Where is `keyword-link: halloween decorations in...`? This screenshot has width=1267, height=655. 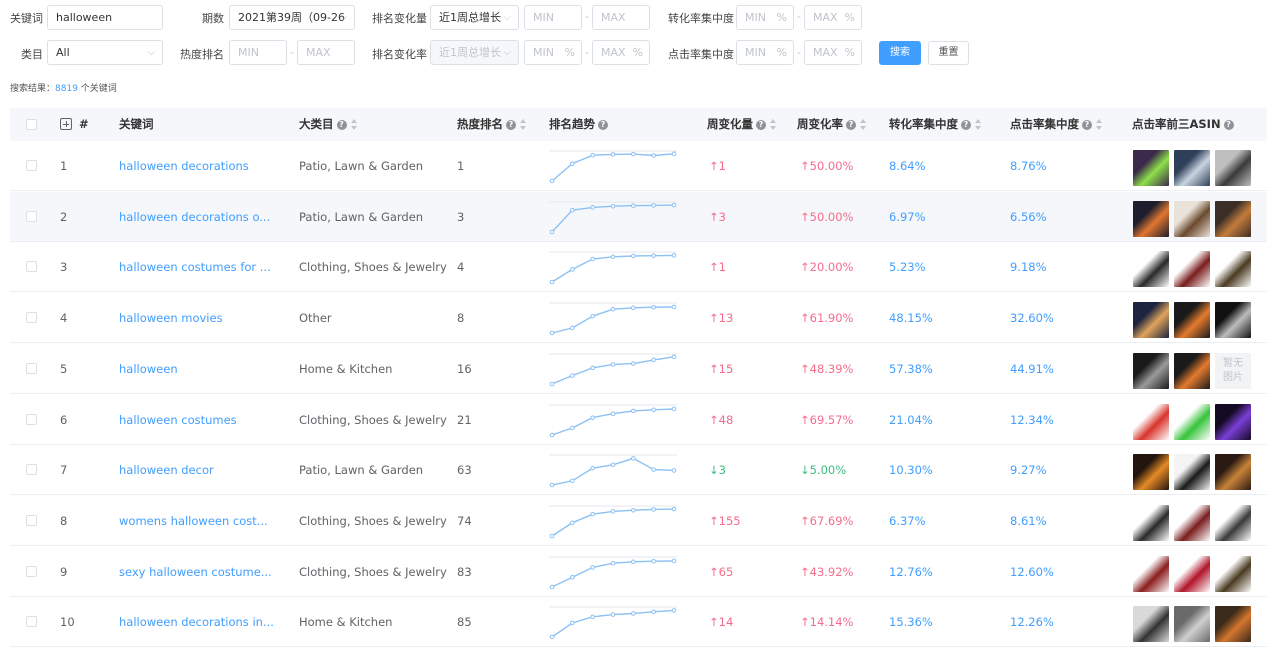
keyword-link: halloween decorations in... is located at coordinates (196, 622).